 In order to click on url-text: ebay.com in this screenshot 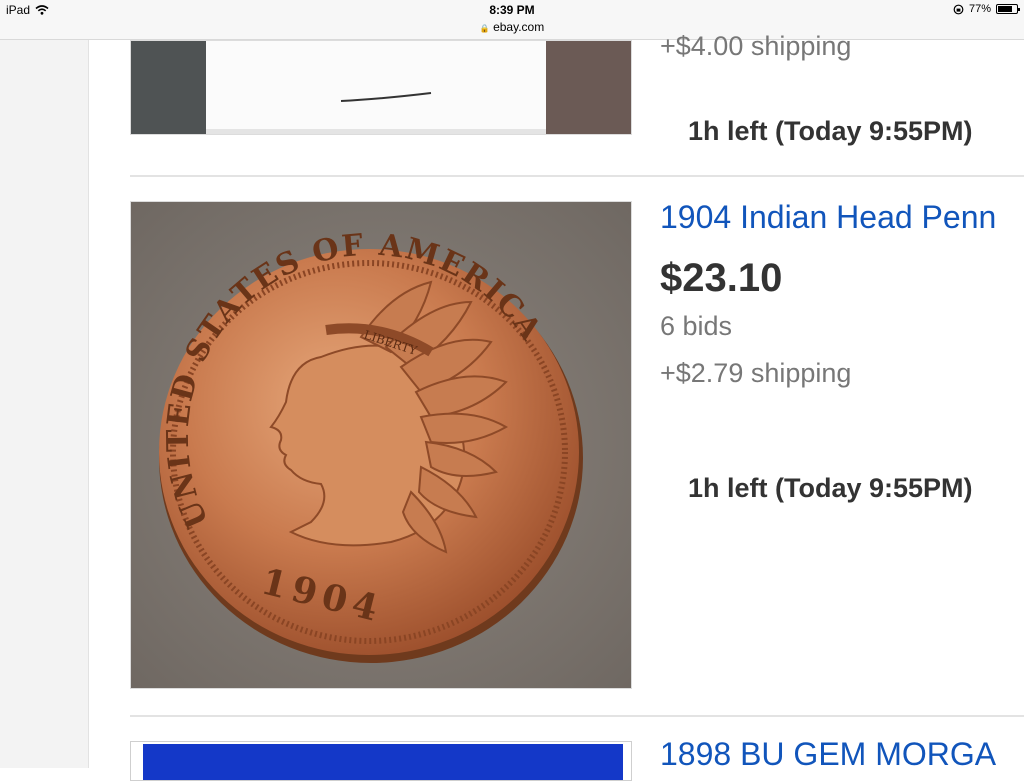, I will do `click(519, 27)`.